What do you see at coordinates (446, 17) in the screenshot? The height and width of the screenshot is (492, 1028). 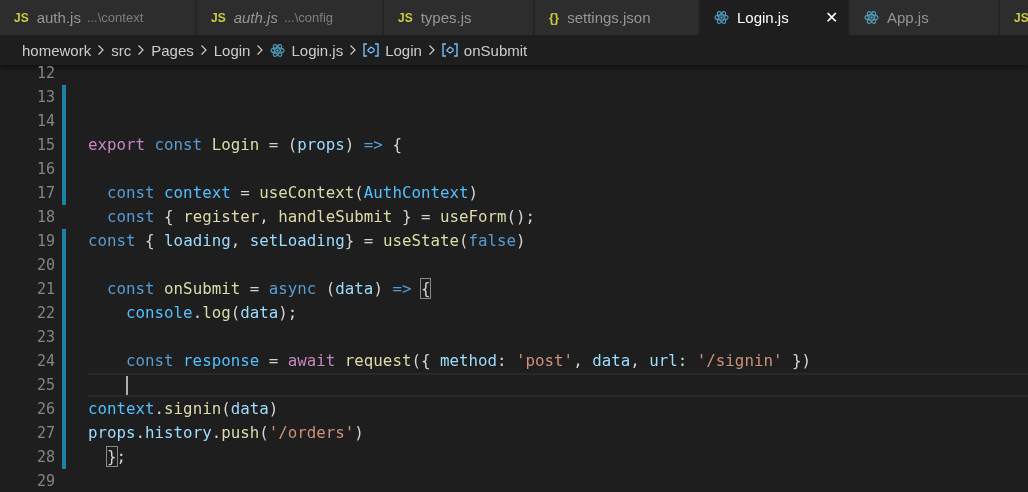 I see `tab-label: types.js` at bounding box center [446, 17].